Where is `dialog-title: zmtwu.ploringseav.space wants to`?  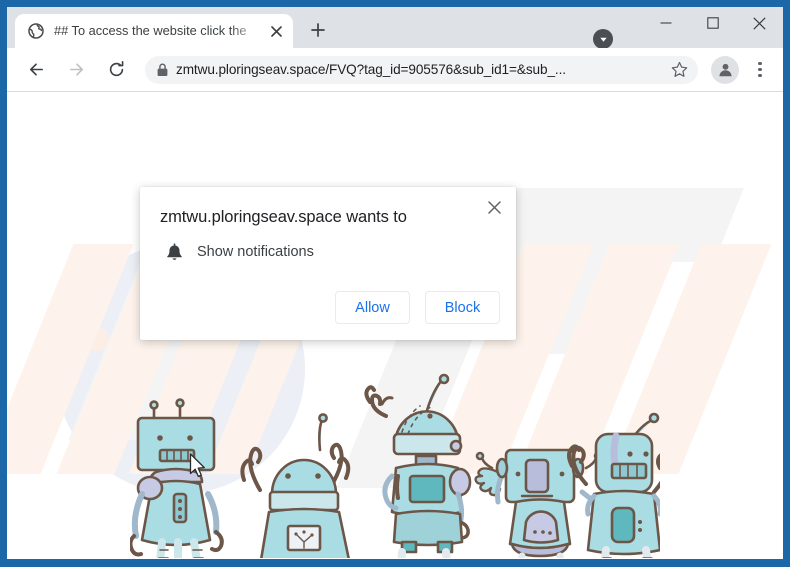
dialog-title: zmtwu.ploringseav.space wants to is located at coordinates (283, 217).